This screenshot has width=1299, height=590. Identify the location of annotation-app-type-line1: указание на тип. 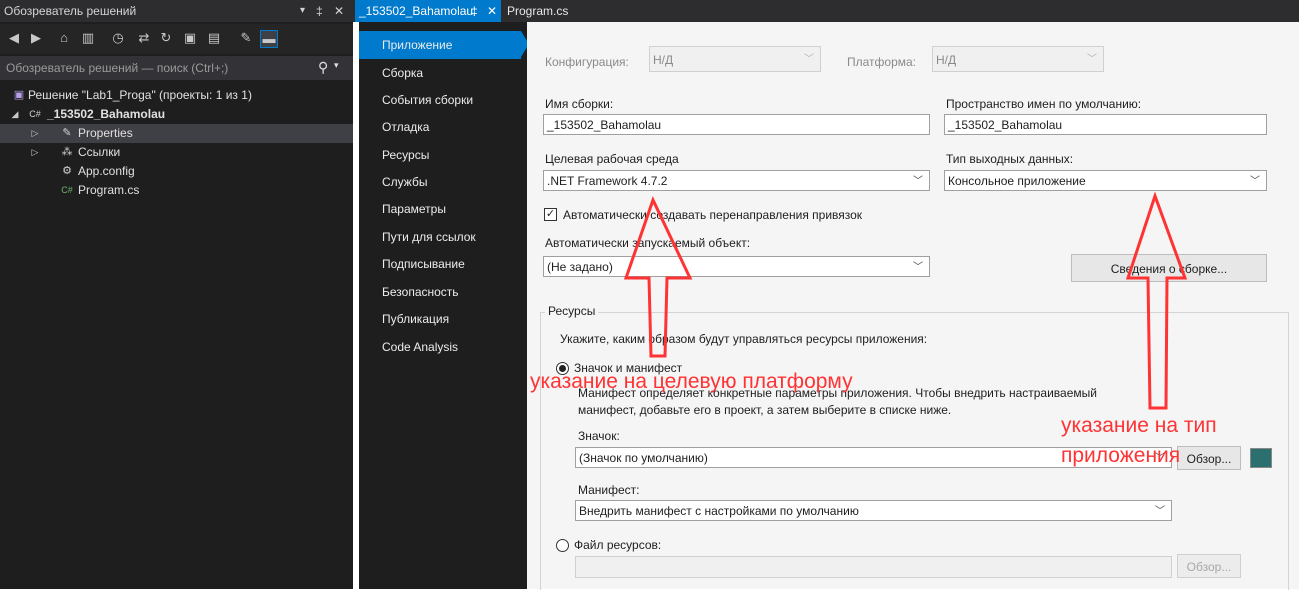
(1139, 425).